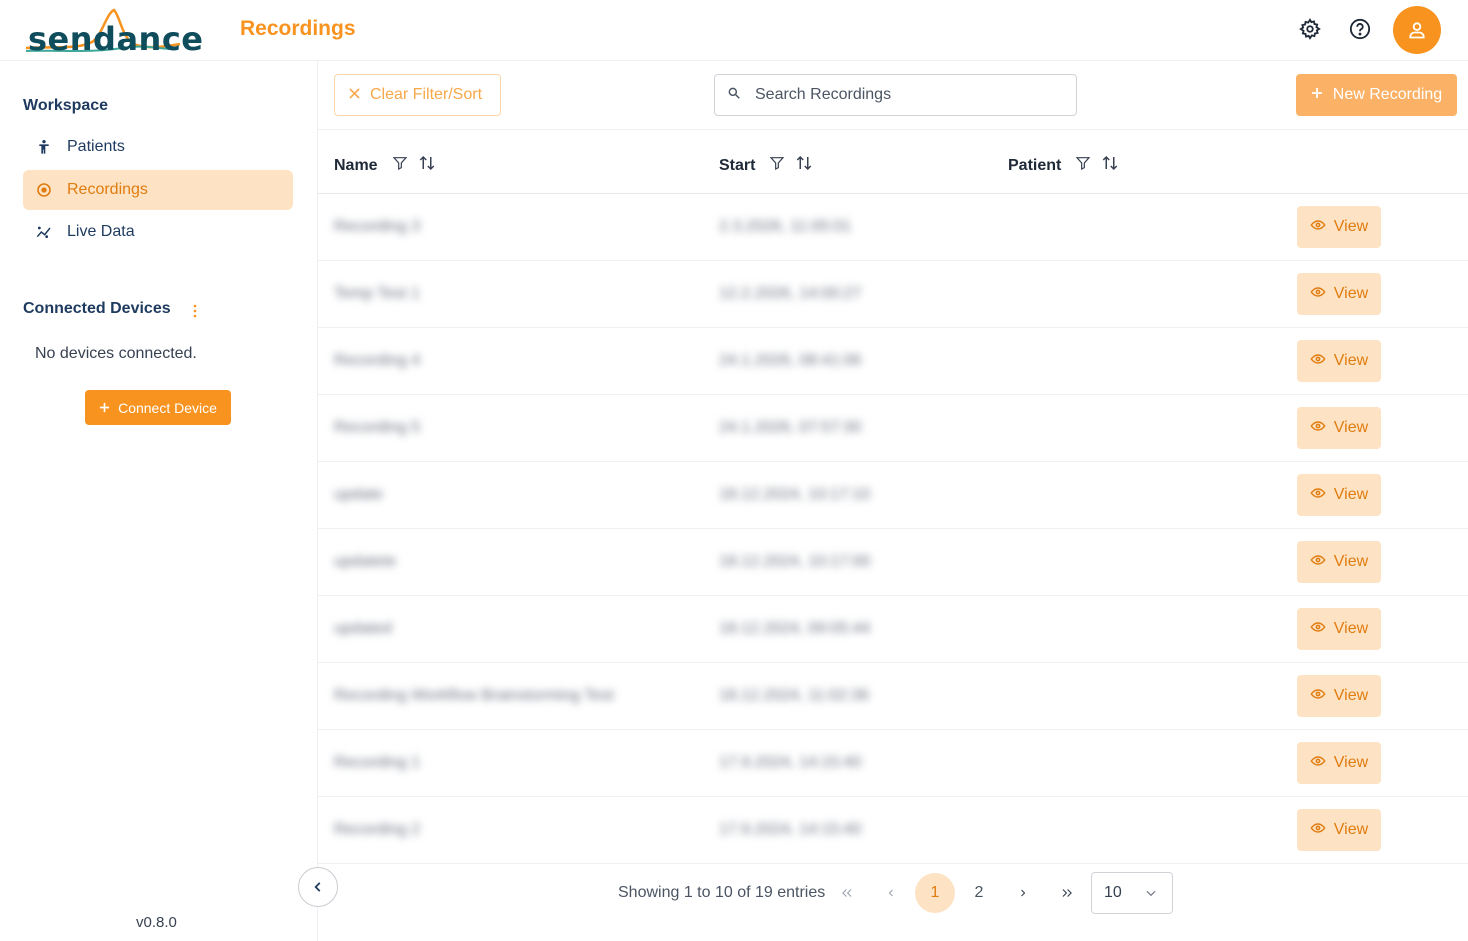  I want to click on person-icon, so click(44, 147).